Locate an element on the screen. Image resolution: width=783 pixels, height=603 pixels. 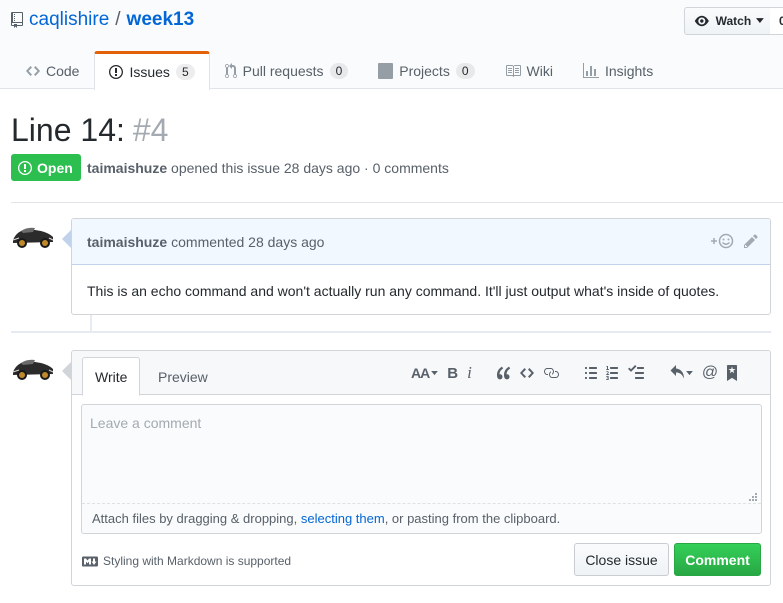
reply-icon is located at coordinates (677, 372).